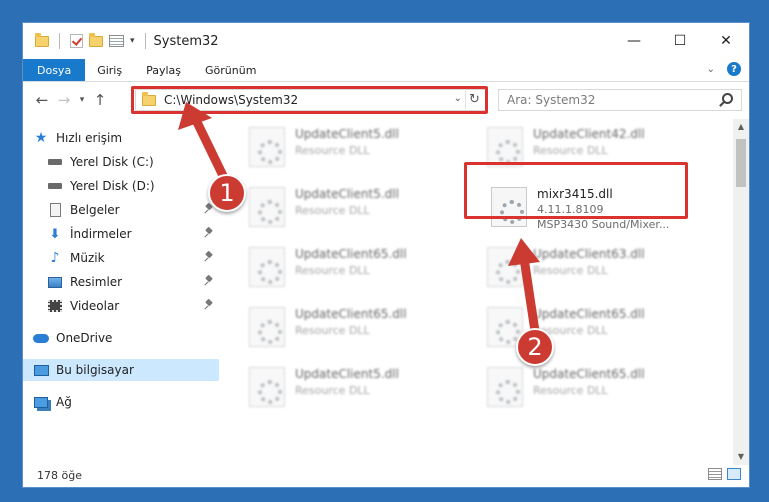 The height and width of the screenshot is (502, 769). What do you see at coordinates (386, 70) in the screenshot?
I see `ribbon-tabs: Dosya Giriş Paylaş Görünüm ⌄ ?` at bounding box center [386, 70].